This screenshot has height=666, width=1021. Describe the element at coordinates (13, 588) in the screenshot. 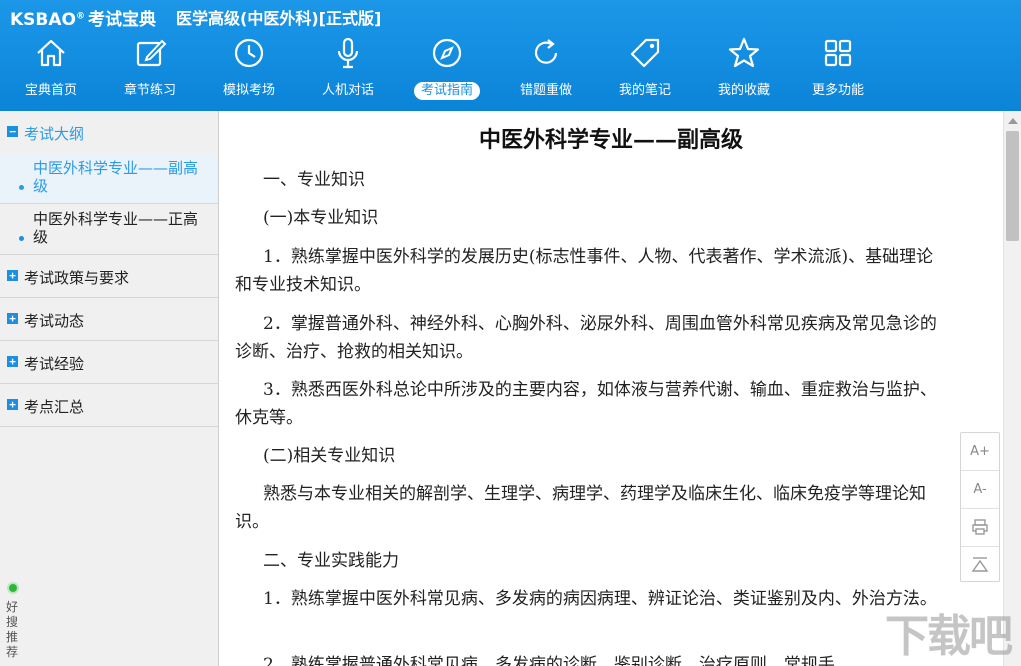

I see `status-dot-icon` at that location.